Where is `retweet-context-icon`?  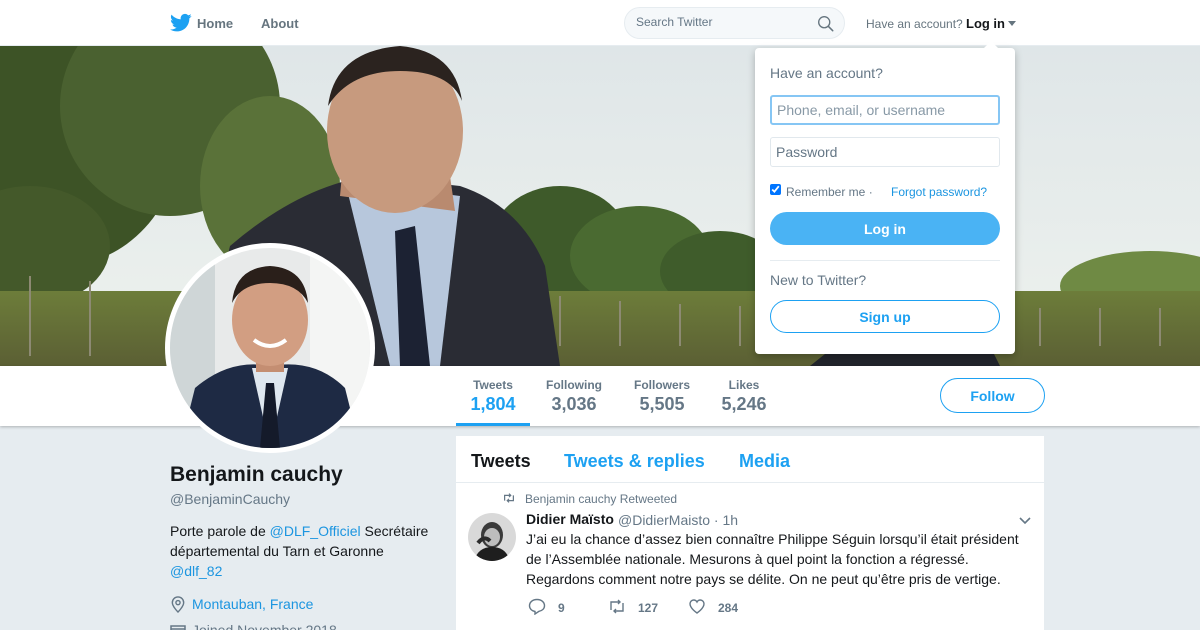
retweet-context-icon is located at coordinates (509, 498).